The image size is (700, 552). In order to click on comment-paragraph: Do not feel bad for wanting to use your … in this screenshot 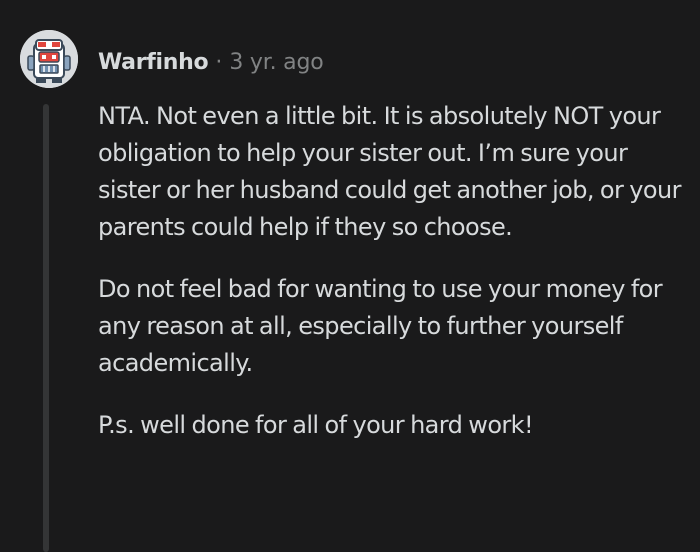, I will do `click(380, 326)`.